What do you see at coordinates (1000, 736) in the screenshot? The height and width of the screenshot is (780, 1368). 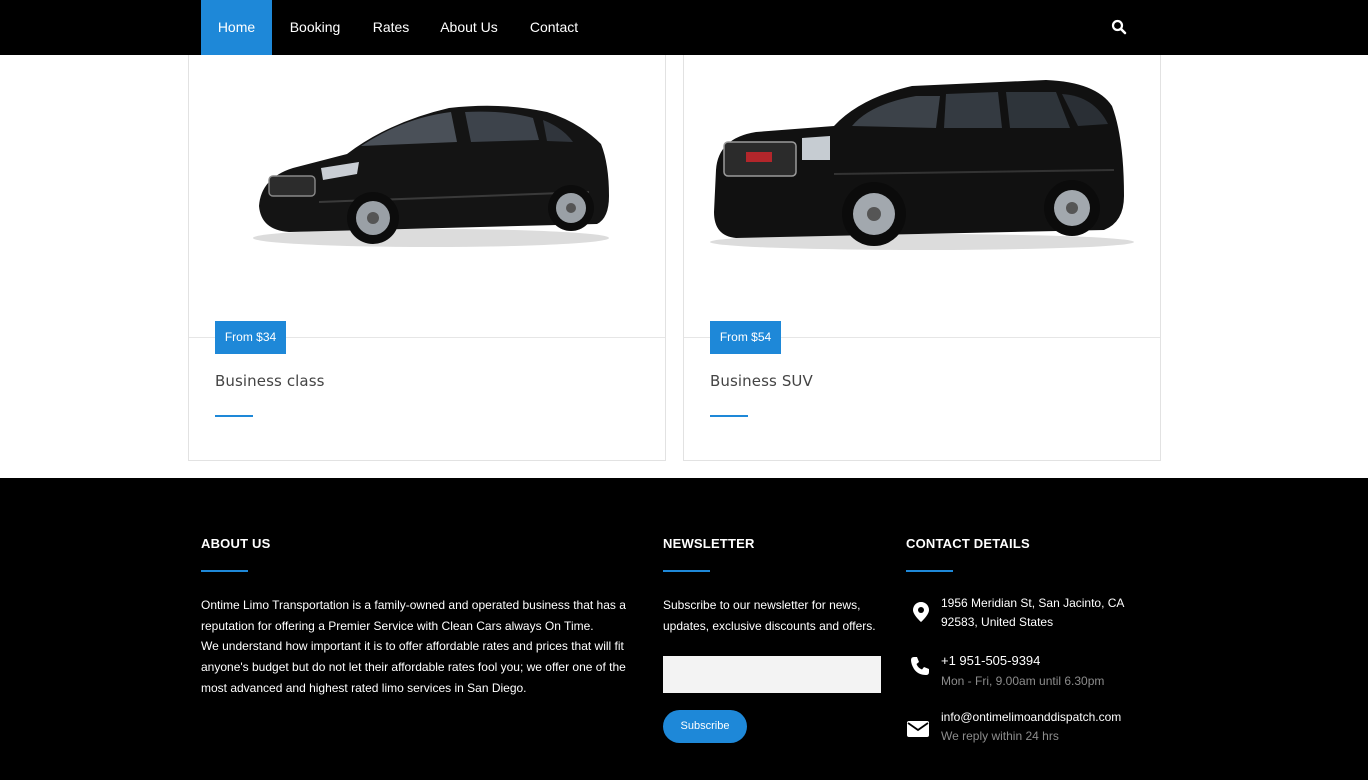 I see `contact-reply-note: We reply within 24 hrs` at bounding box center [1000, 736].